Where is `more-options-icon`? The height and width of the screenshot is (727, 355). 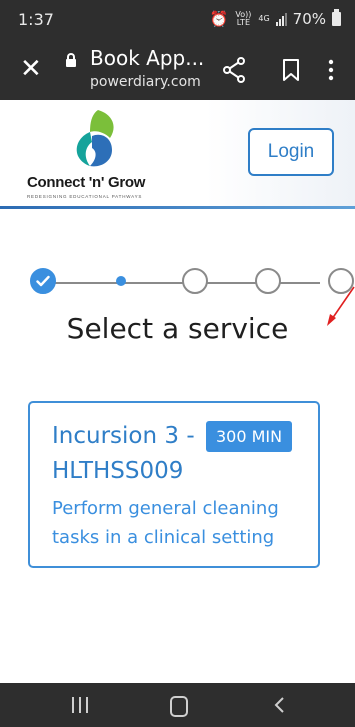 more-options-icon is located at coordinates (331, 70).